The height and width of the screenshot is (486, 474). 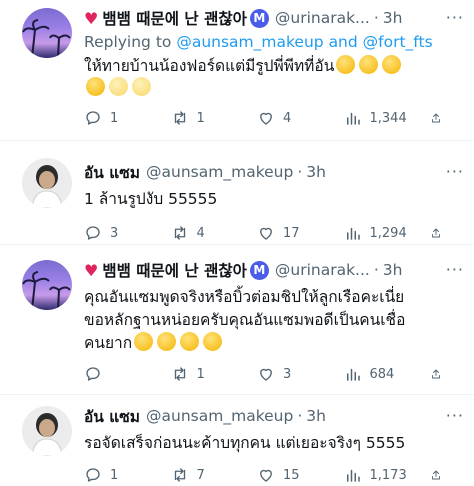 What do you see at coordinates (127, 374) in the screenshot?
I see `reply-button` at bounding box center [127, 374].